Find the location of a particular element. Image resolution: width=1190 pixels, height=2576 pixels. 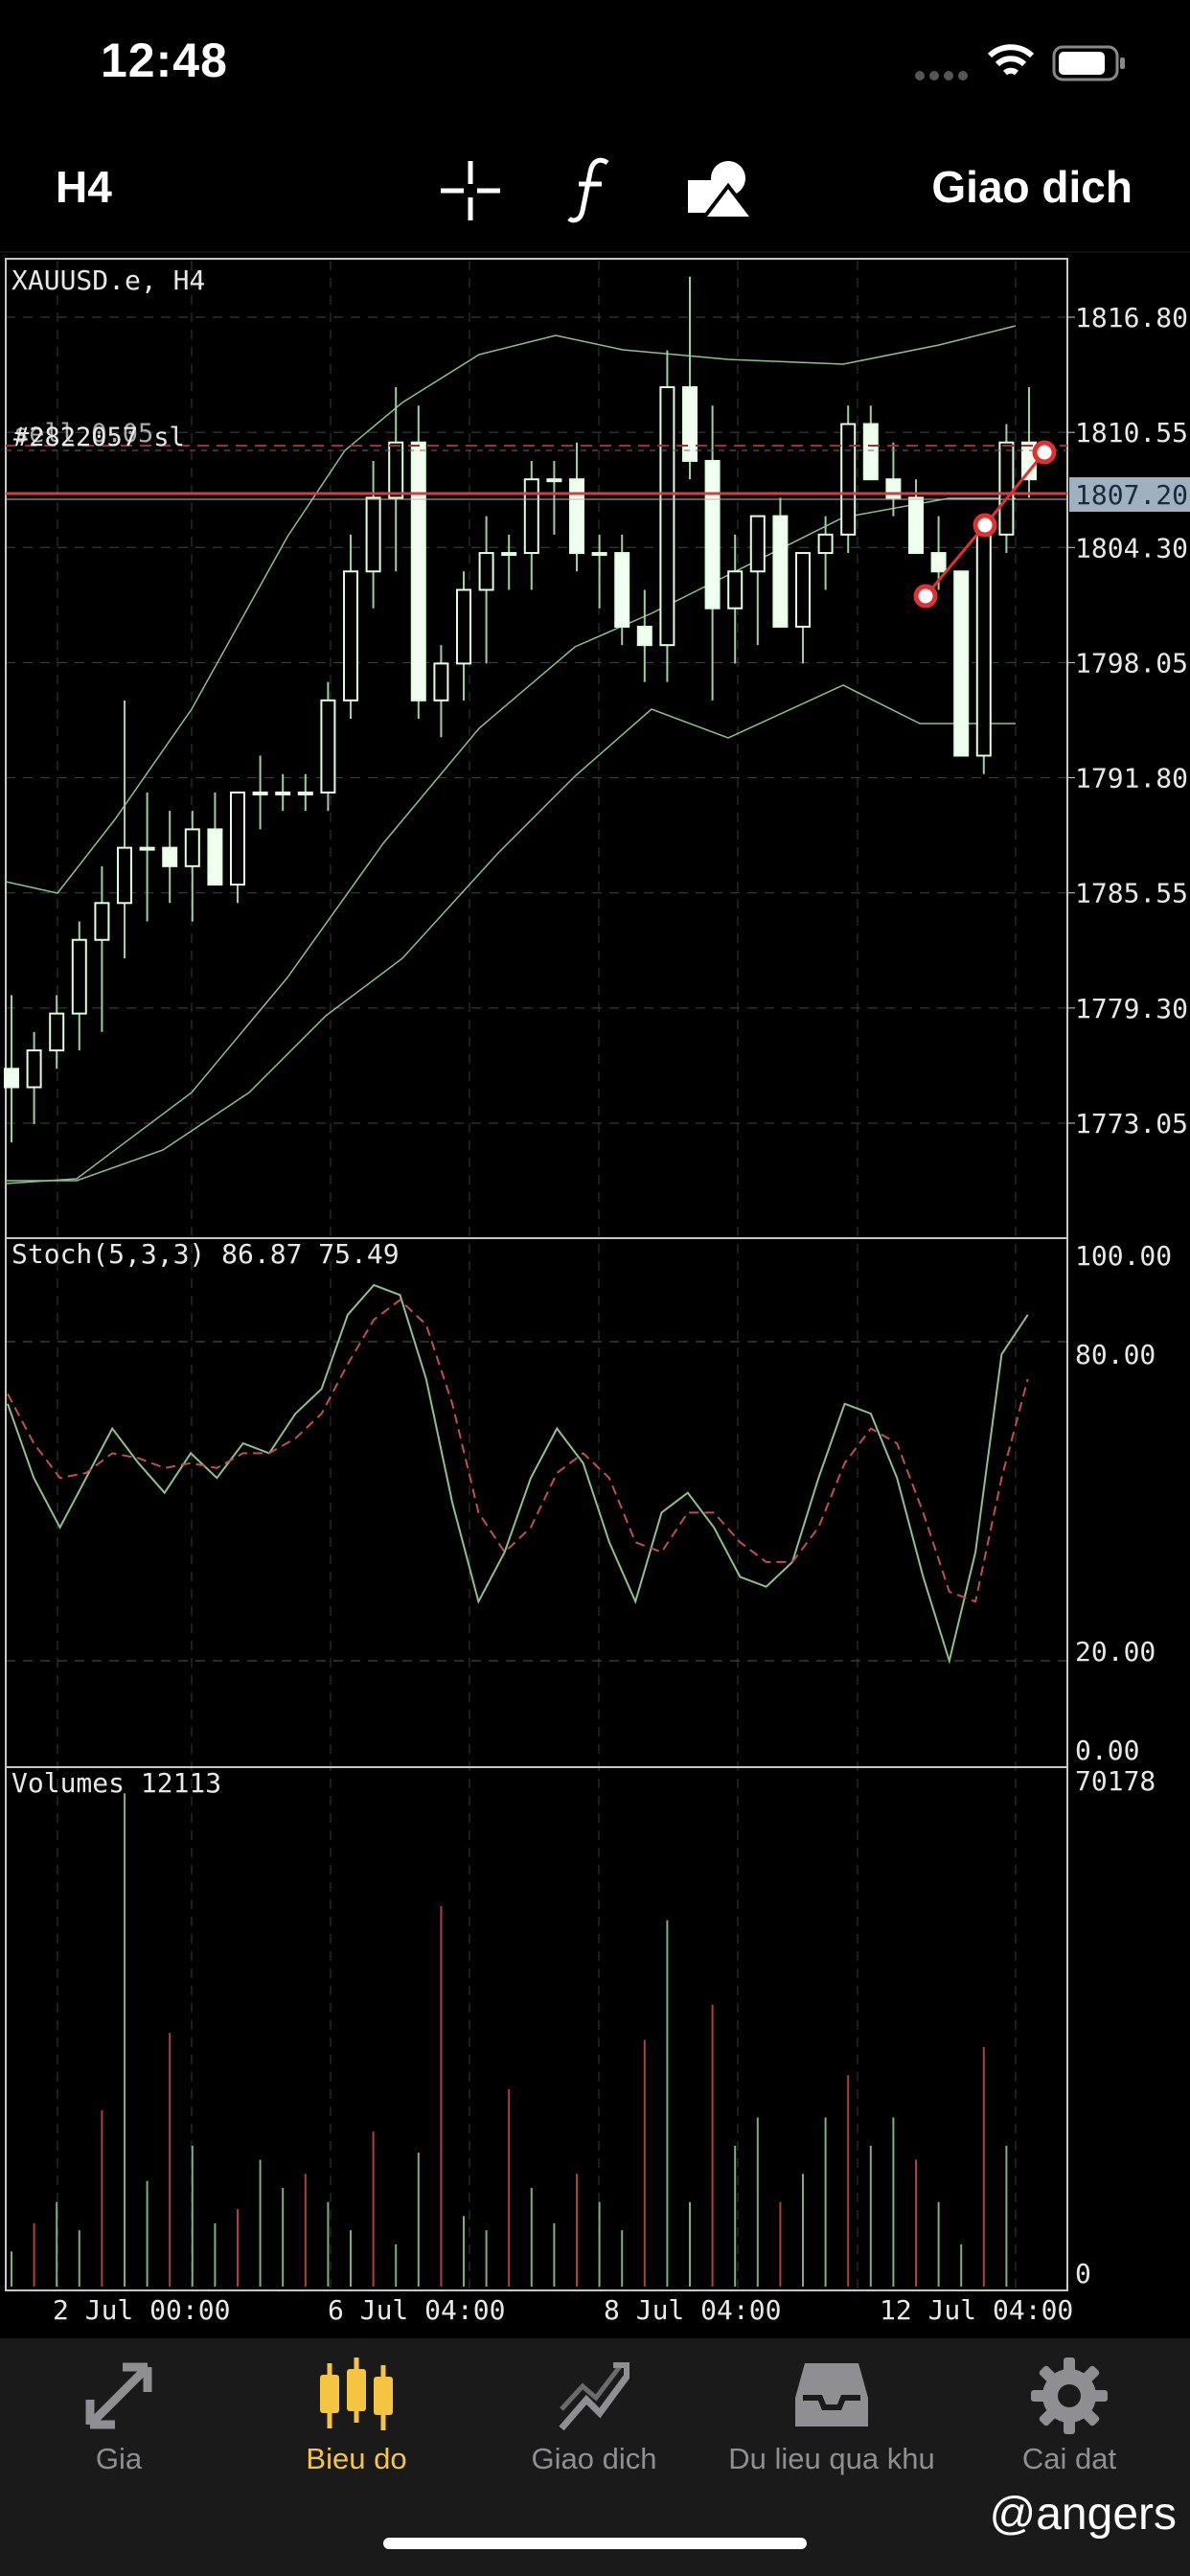

price-tick-label: 1804.30 is located at coordinates (1132, 548).